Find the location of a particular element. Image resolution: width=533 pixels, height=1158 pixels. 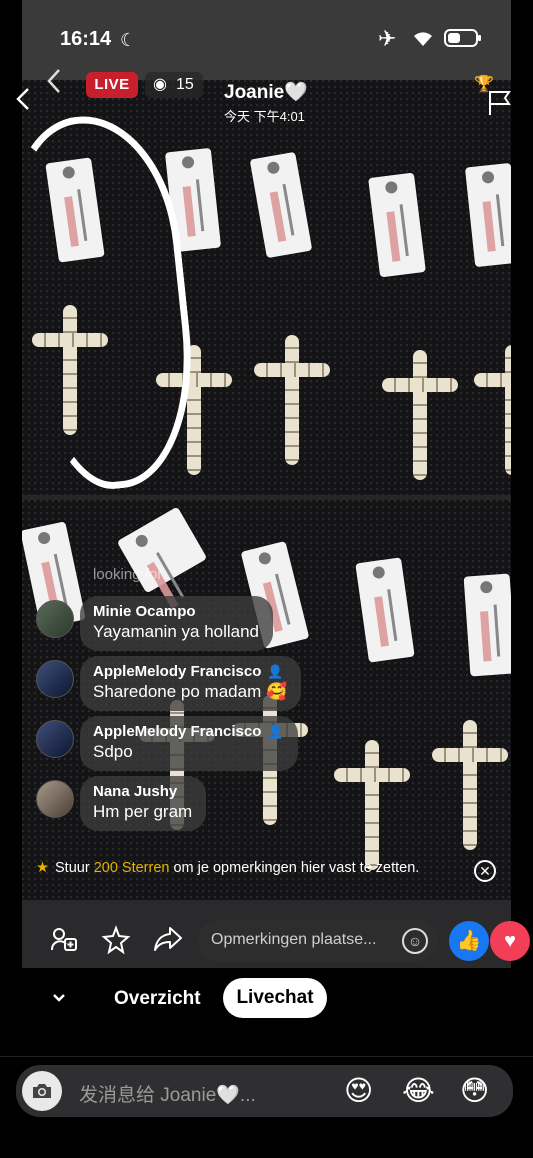

comment-author: Minie Ocampo is located at coordinates (144, 611).